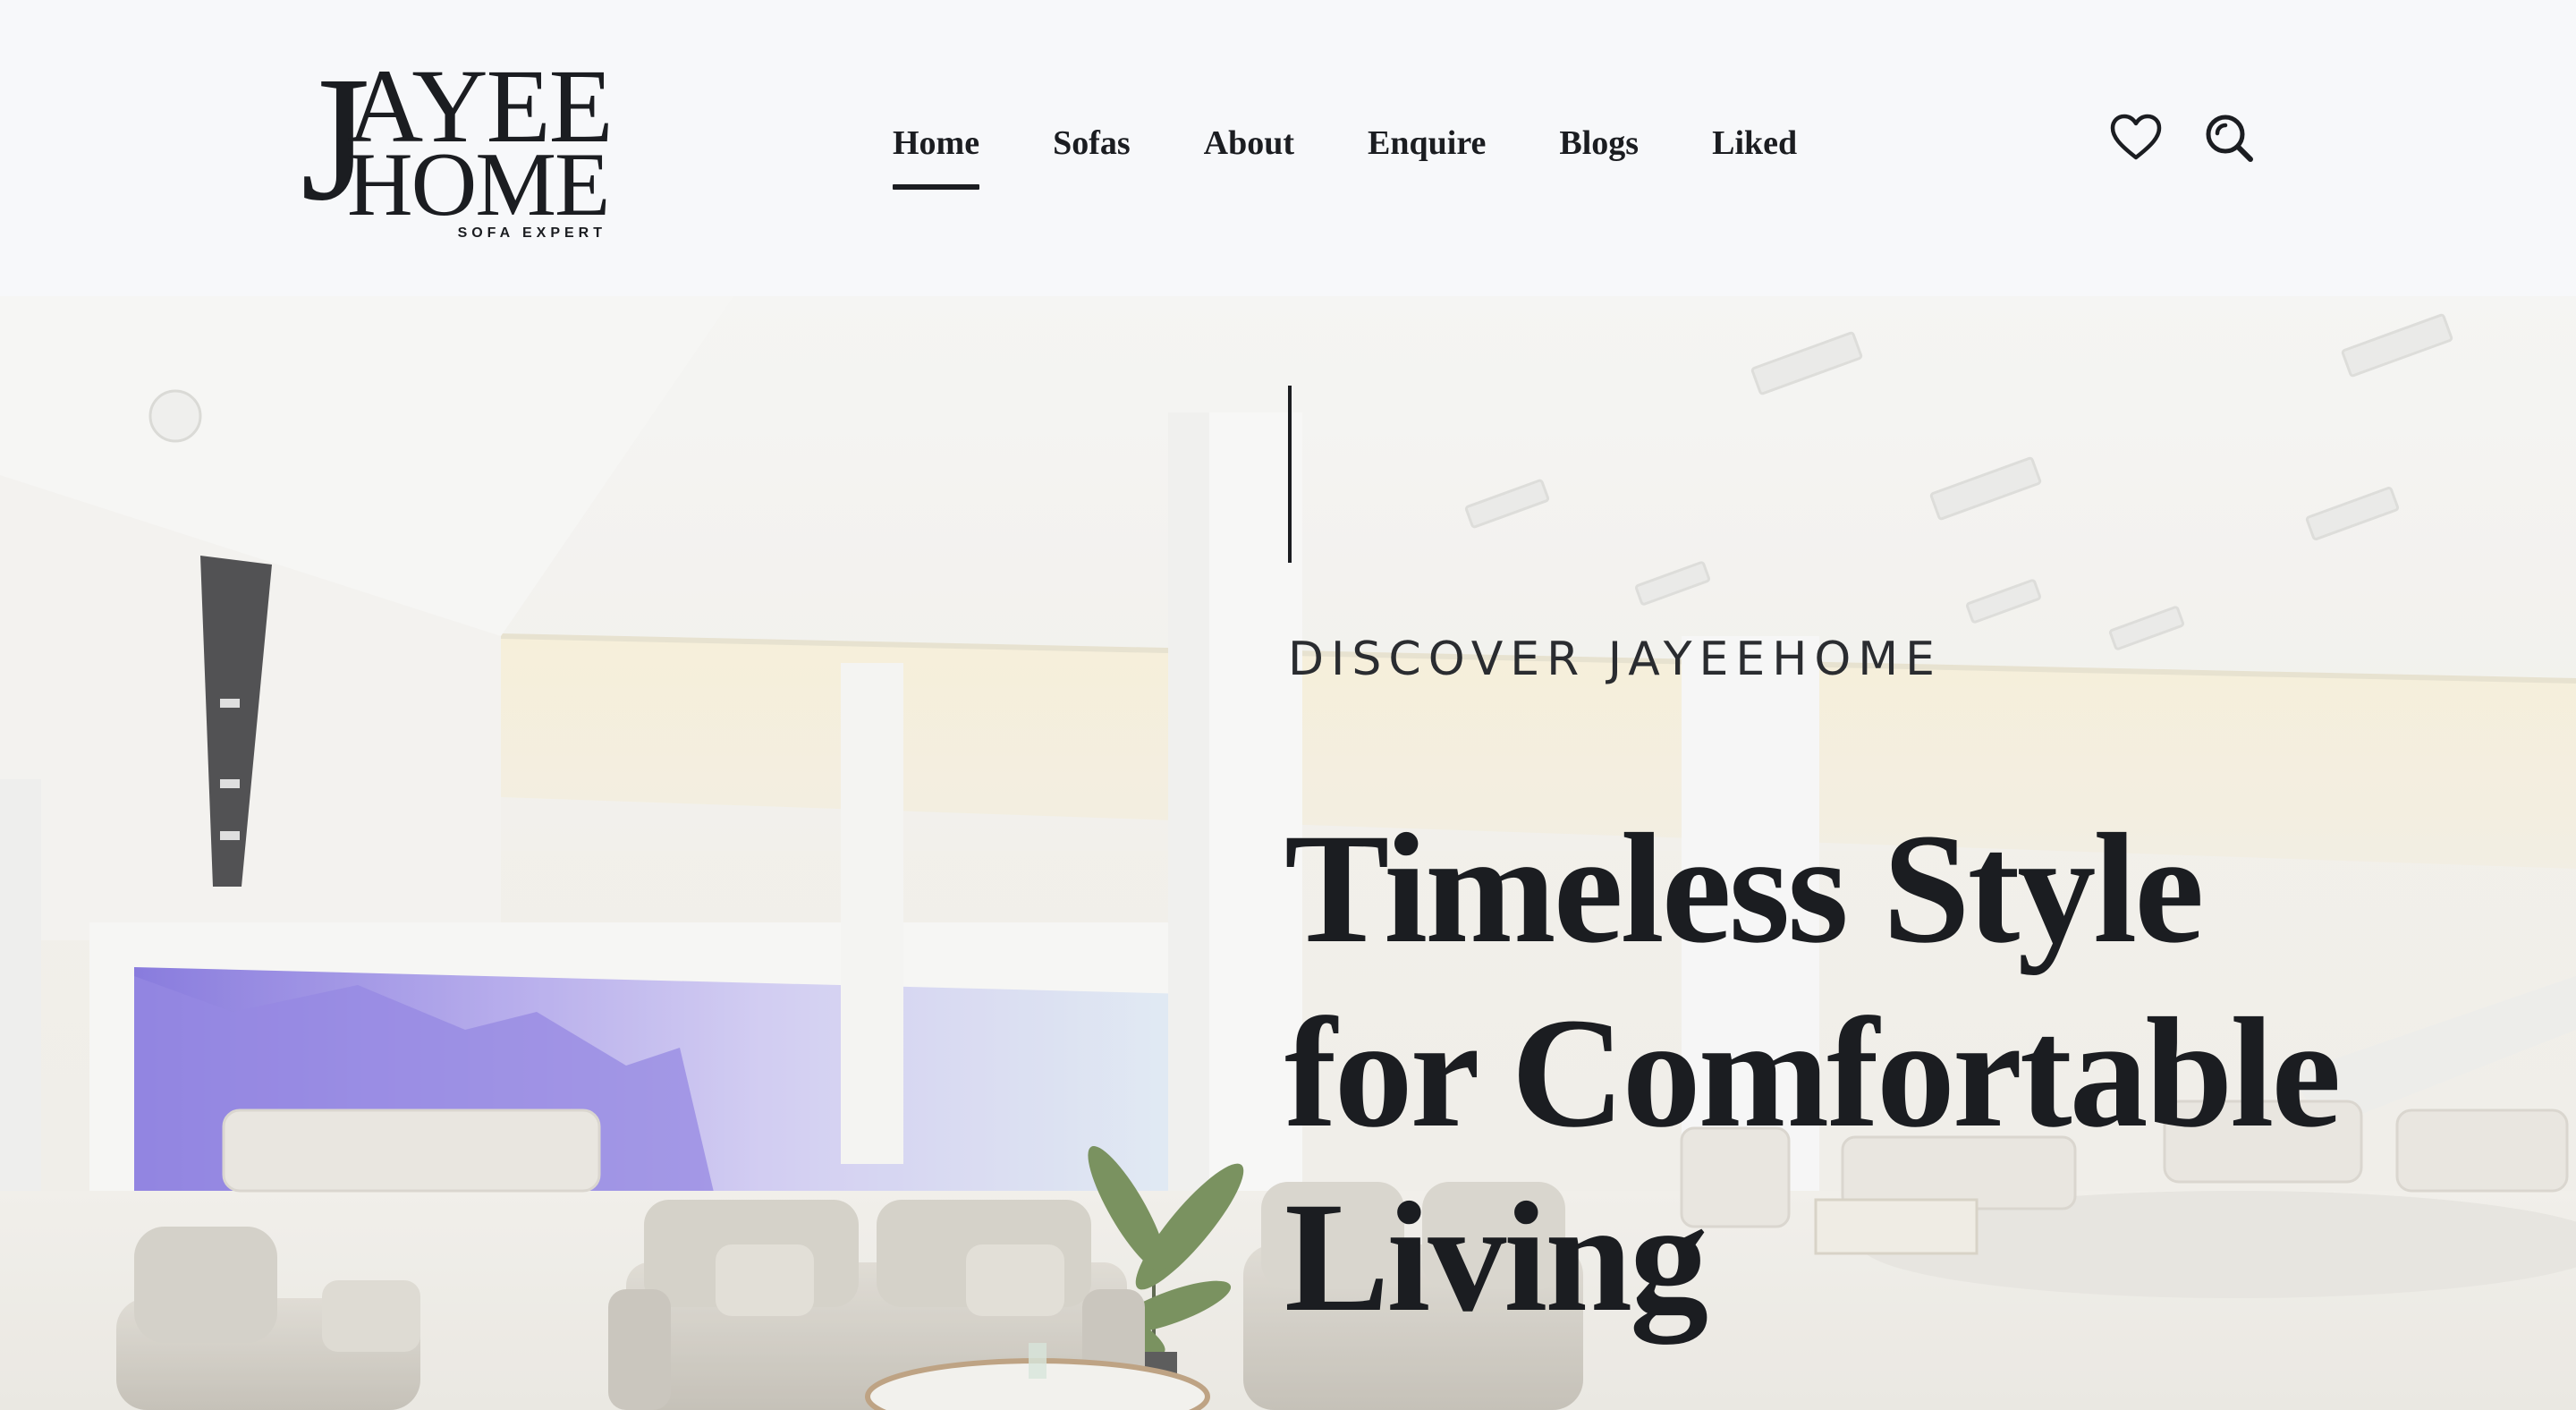 Image resolution: width=2576 pixels, height=1410 pixels. Describe the element at coordinates (1249, 154) in the screenshot. I see `nav-item-about: About` at that location.